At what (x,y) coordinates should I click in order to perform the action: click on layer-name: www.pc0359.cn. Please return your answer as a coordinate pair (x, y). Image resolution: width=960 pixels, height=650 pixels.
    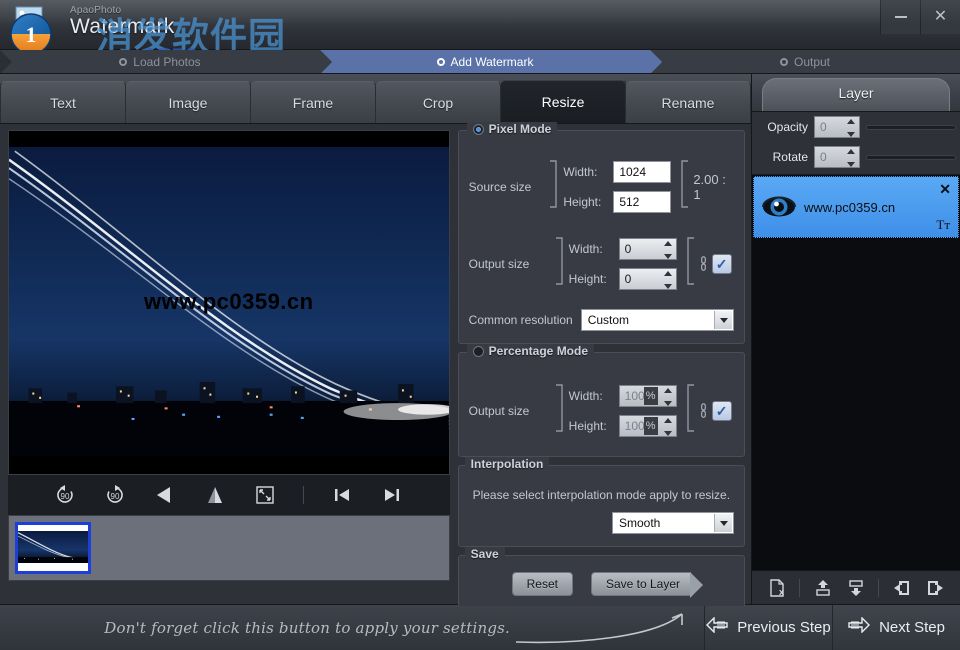
    Looking at the image, I should click on (850, 207).